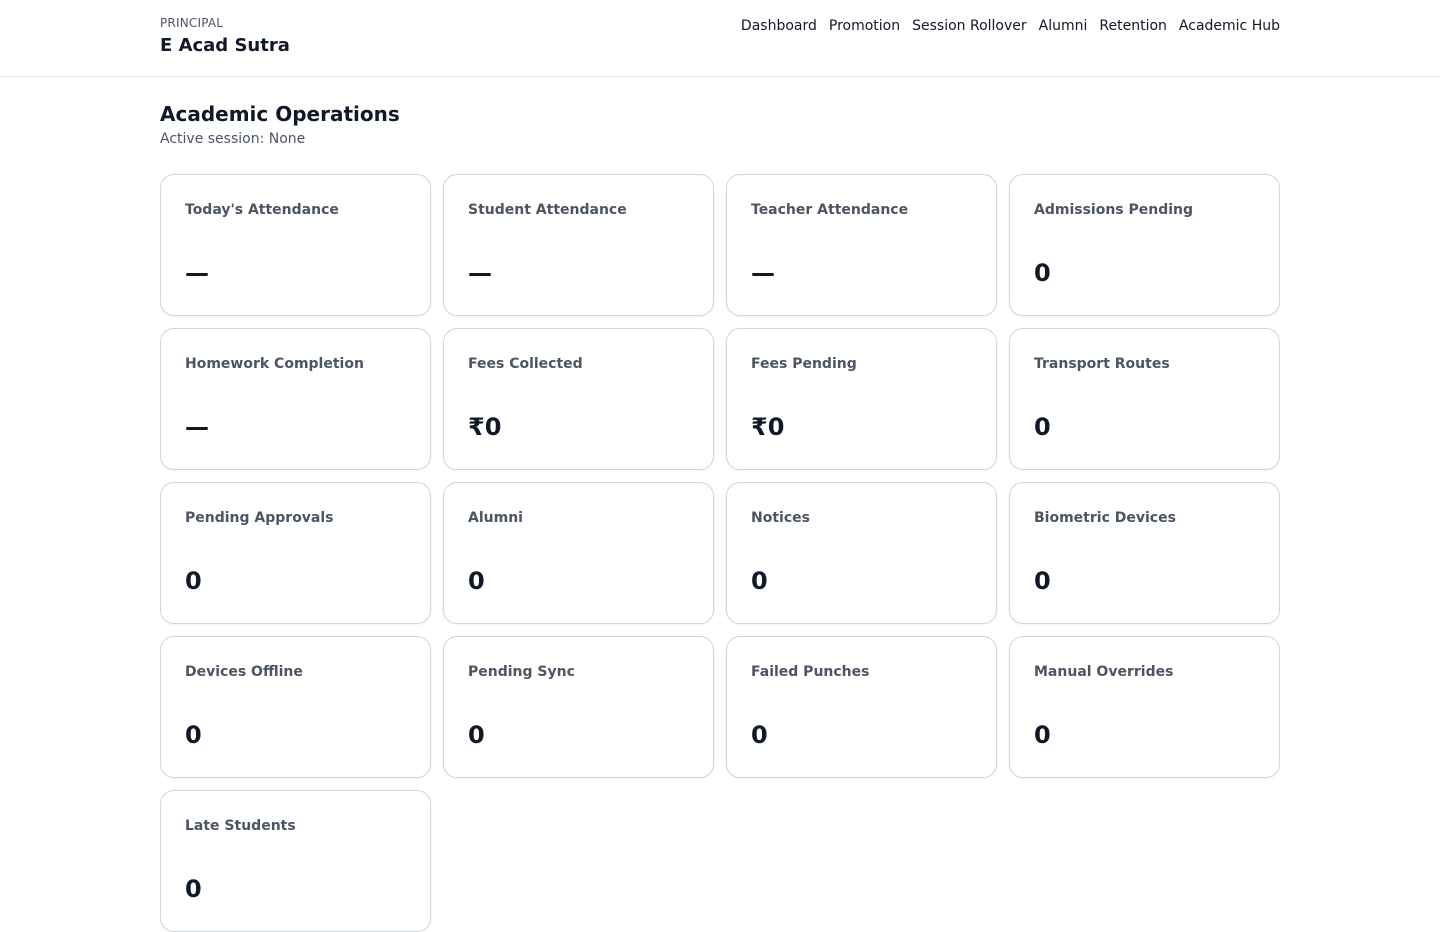  I want to click on stat-card-fees-pending: Fees Pending ₹0, so click(861, 399).